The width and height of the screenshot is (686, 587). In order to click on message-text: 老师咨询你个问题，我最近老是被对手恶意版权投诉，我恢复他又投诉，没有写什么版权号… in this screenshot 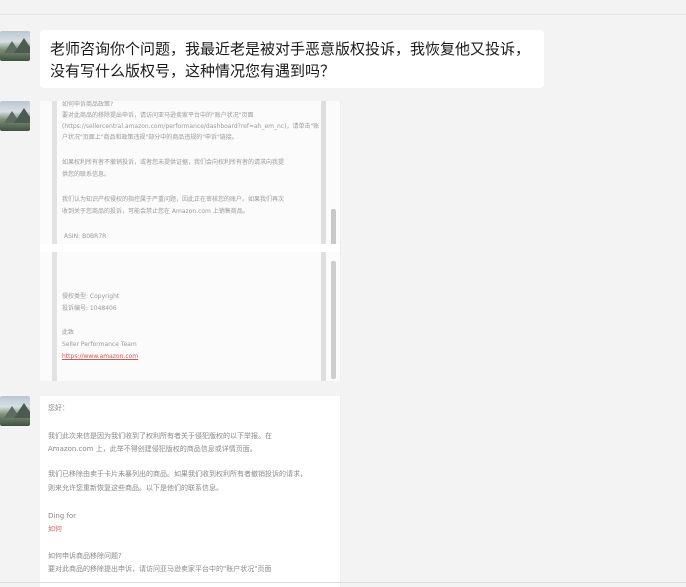, I will do `click(290, 60)`.